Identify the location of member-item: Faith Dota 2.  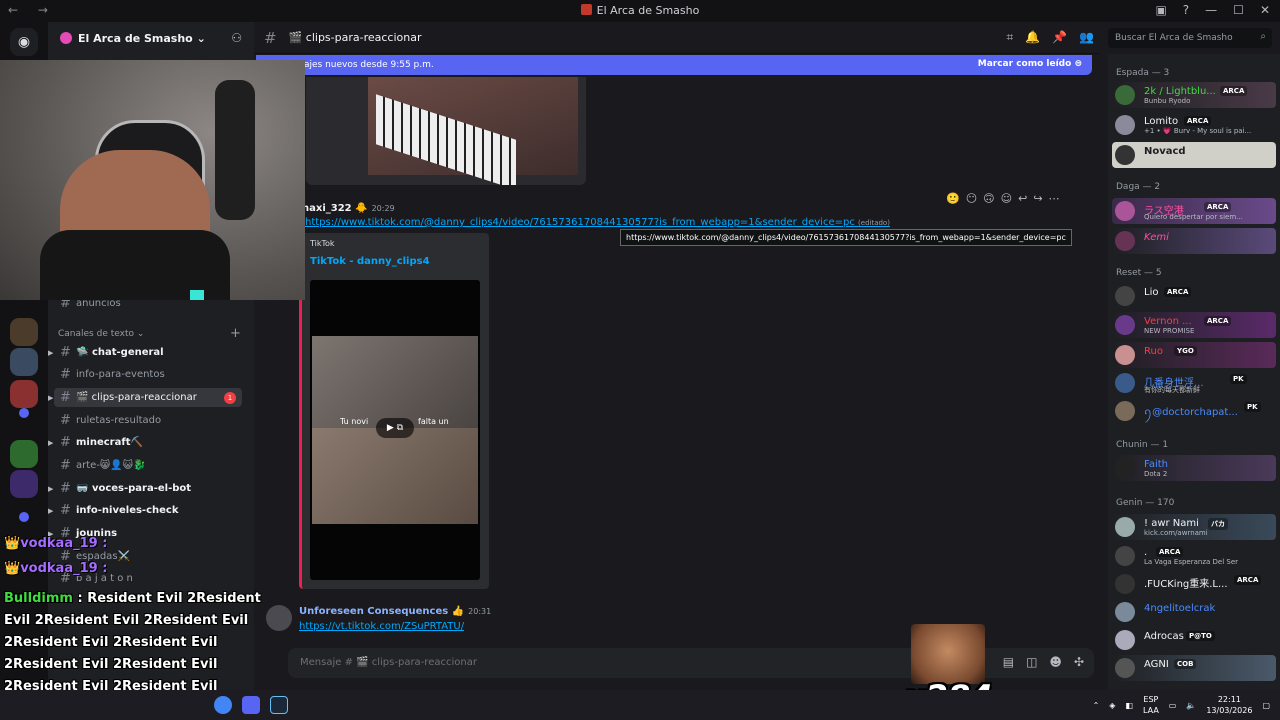
(1194, 468).